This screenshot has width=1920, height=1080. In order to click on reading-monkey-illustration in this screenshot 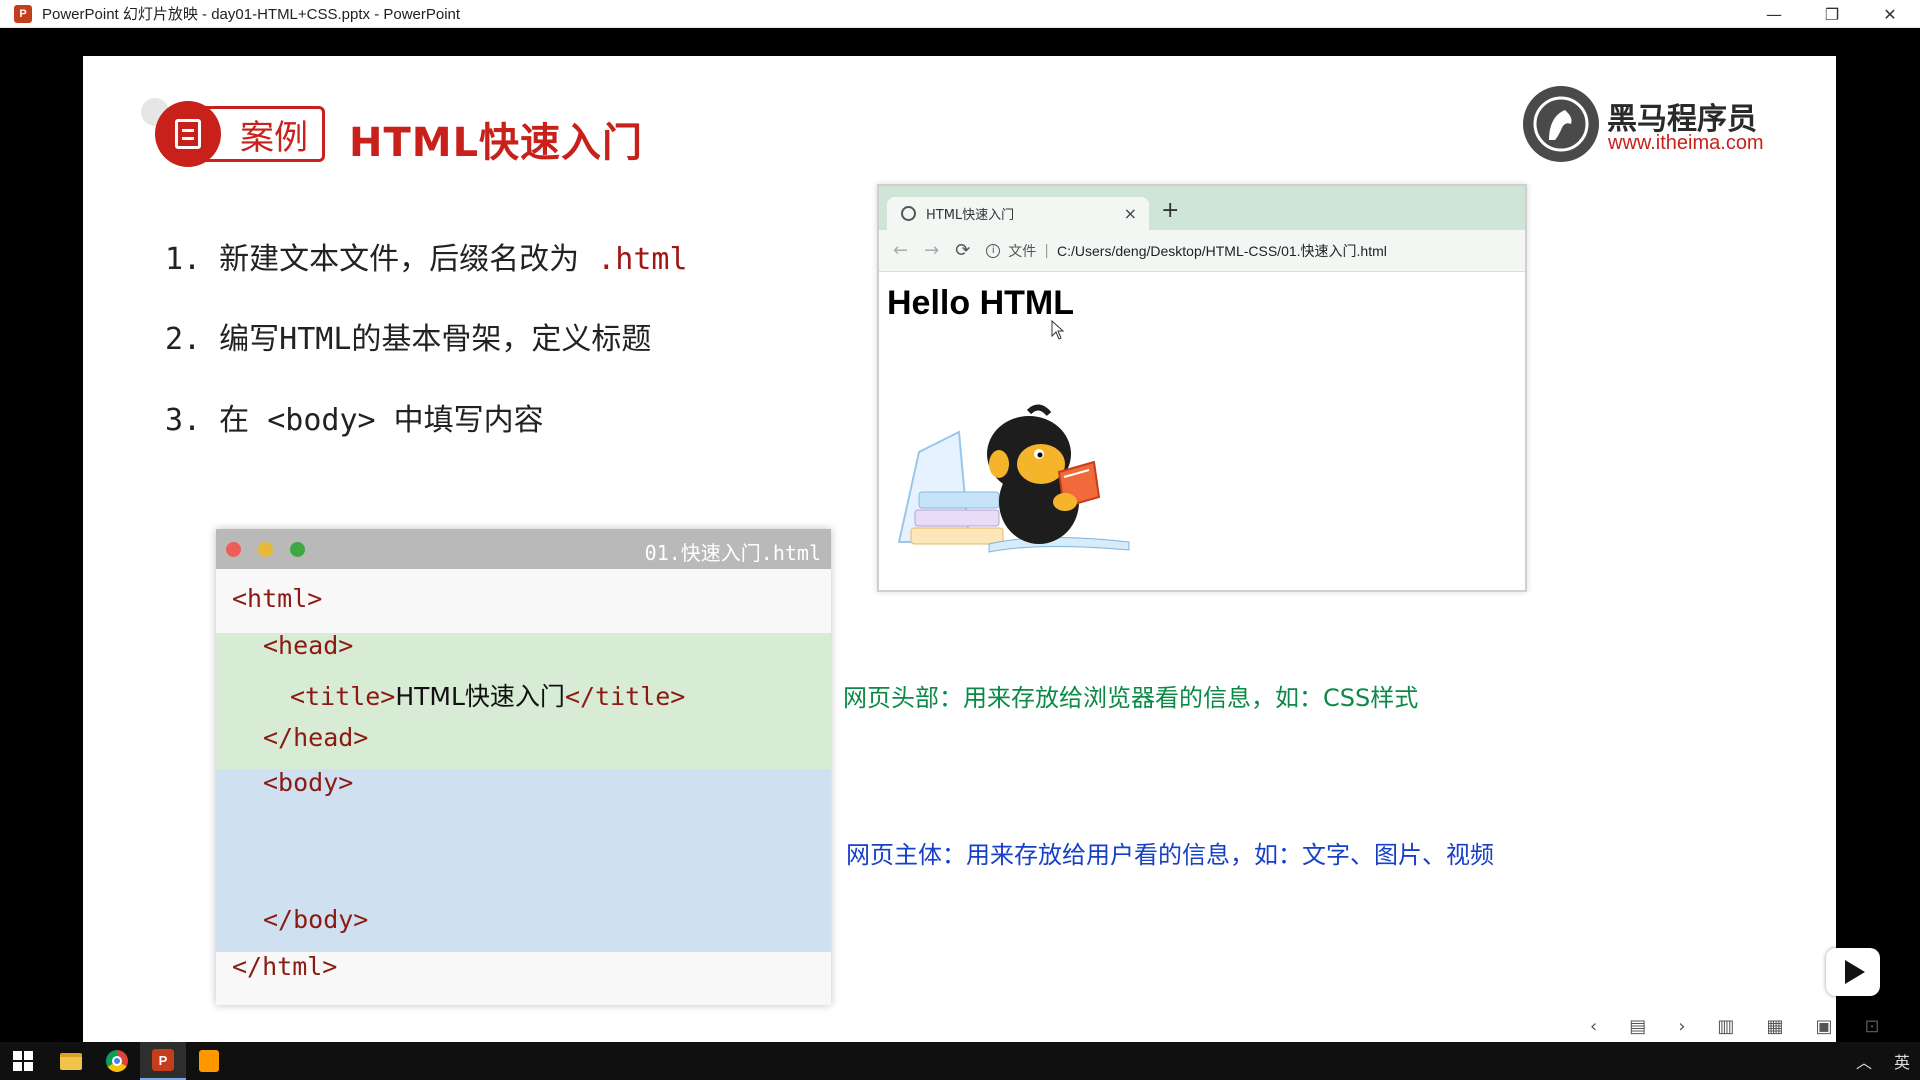, I will do `click(1013, 478)`.